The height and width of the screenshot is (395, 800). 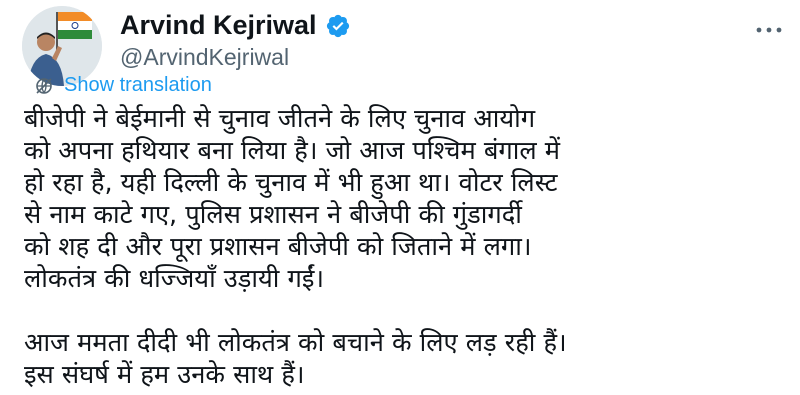 What do you see at coordinates (174, 279) in the screenshot?
I see `tweet-line: लोकतंत्र की धज्जियाँ उड़ायी गईं।` at bounding box center [174, 279].